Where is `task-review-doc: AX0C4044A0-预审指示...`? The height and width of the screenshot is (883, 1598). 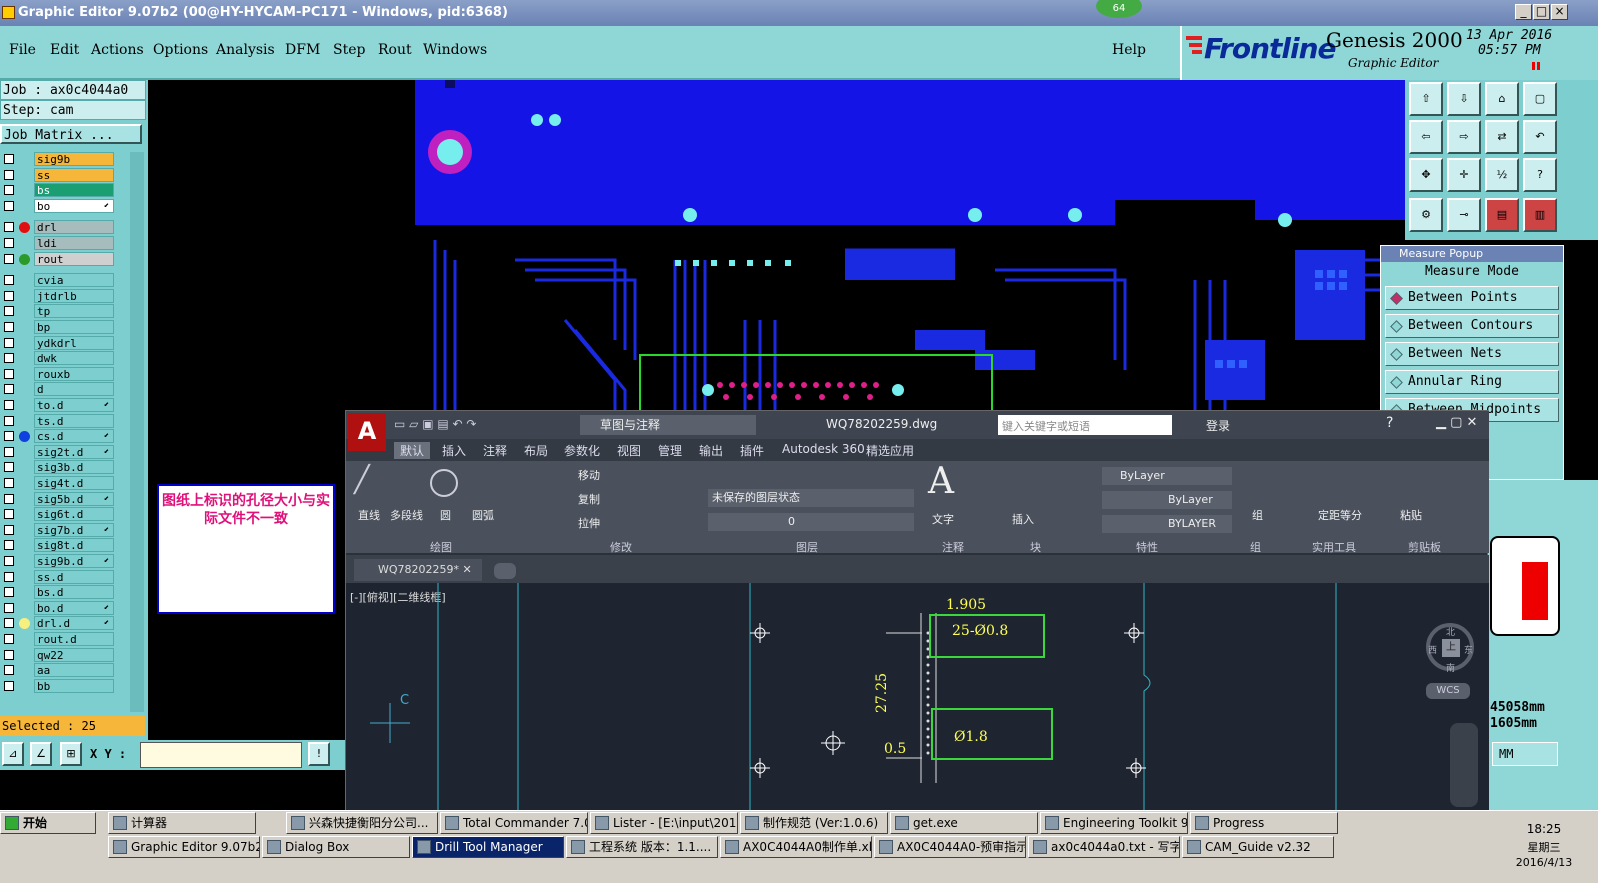 task-review-doc: AX0C4044A0-预审指示... is located at coordinates (950, 847).